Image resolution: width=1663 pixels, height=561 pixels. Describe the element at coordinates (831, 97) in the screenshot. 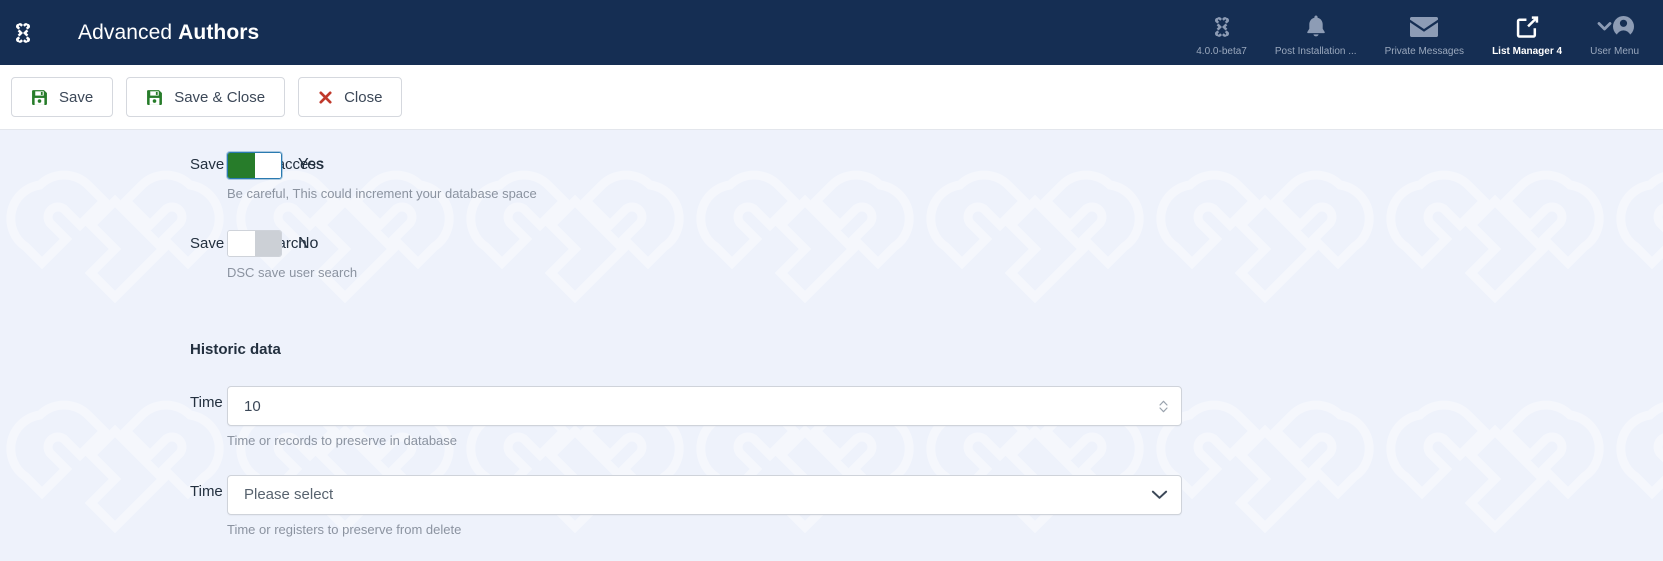

I see `toolbar: Save Save & Close Close` at that location.